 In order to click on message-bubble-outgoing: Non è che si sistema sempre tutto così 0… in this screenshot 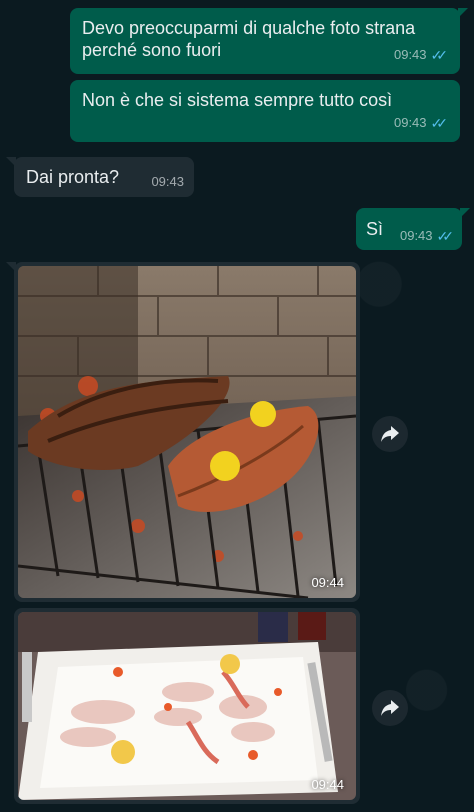, I will do `click(265, 111)`.